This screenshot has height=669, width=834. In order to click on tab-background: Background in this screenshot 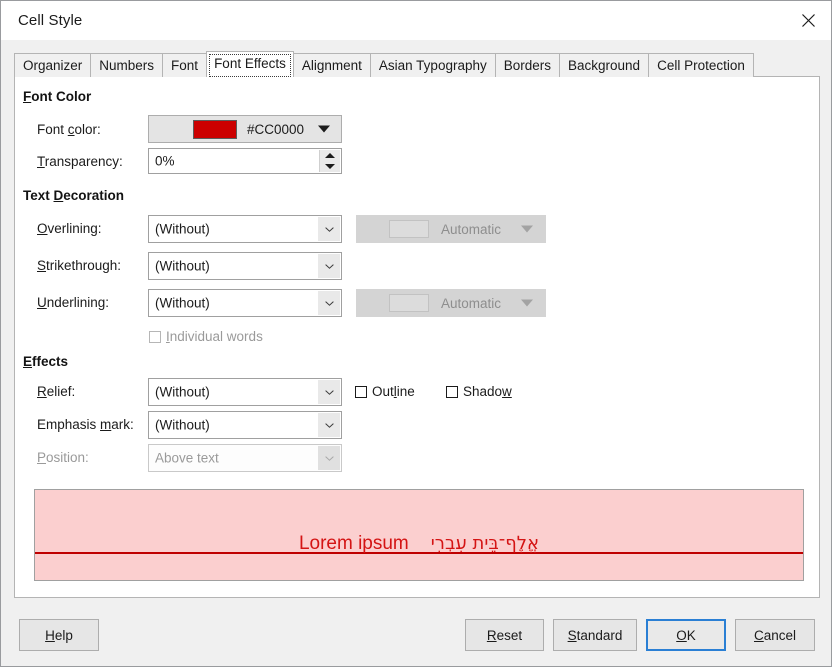, I will do `click(604, 65)`.